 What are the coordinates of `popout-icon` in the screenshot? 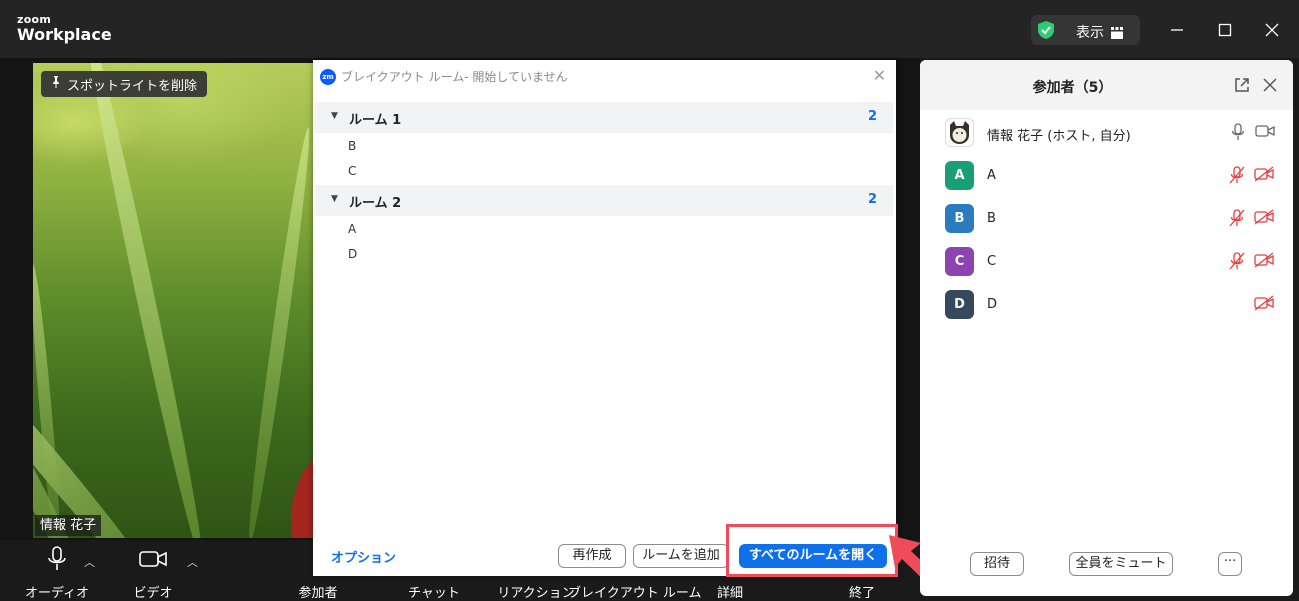 It's located at (1242, 87).